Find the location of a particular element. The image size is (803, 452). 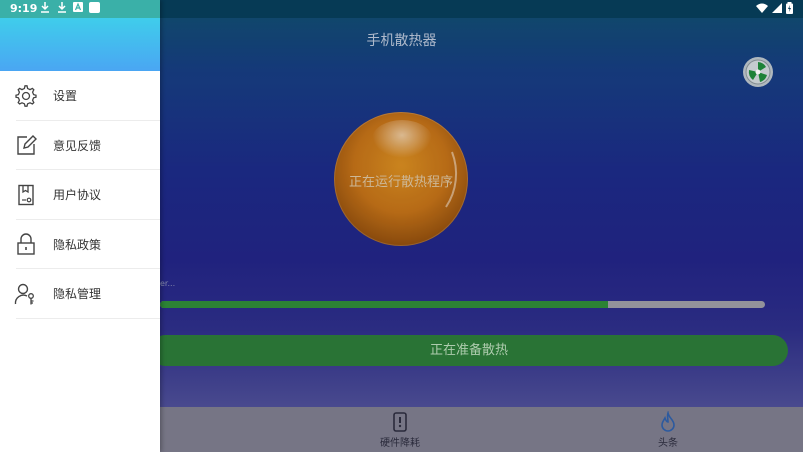

menu-item-privacy-management: 隐私管理 is located at coordinates (80, 294).